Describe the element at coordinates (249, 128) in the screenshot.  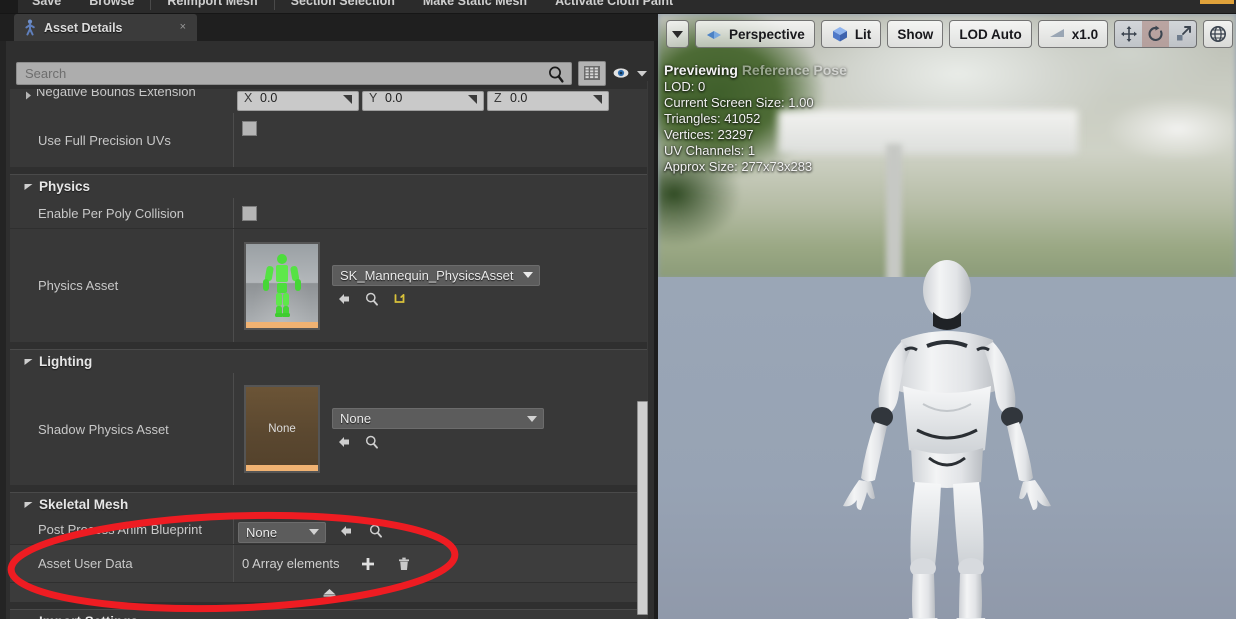
I see `use-full-precision-uvs-checkbox` at that location.